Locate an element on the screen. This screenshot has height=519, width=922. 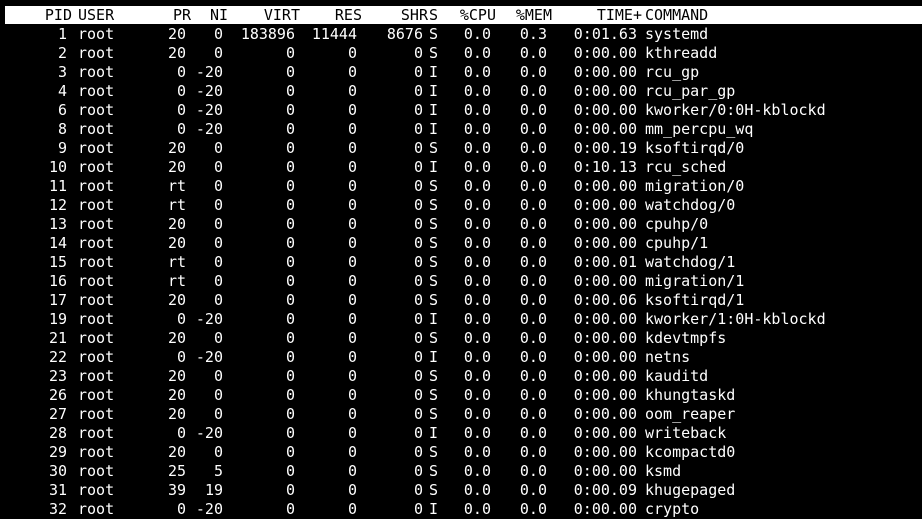
process-row: 11 root rt 0 0 0 0 S 0.0 0.0 0:00.00 migration/0 is located at coordinates (461, 186).